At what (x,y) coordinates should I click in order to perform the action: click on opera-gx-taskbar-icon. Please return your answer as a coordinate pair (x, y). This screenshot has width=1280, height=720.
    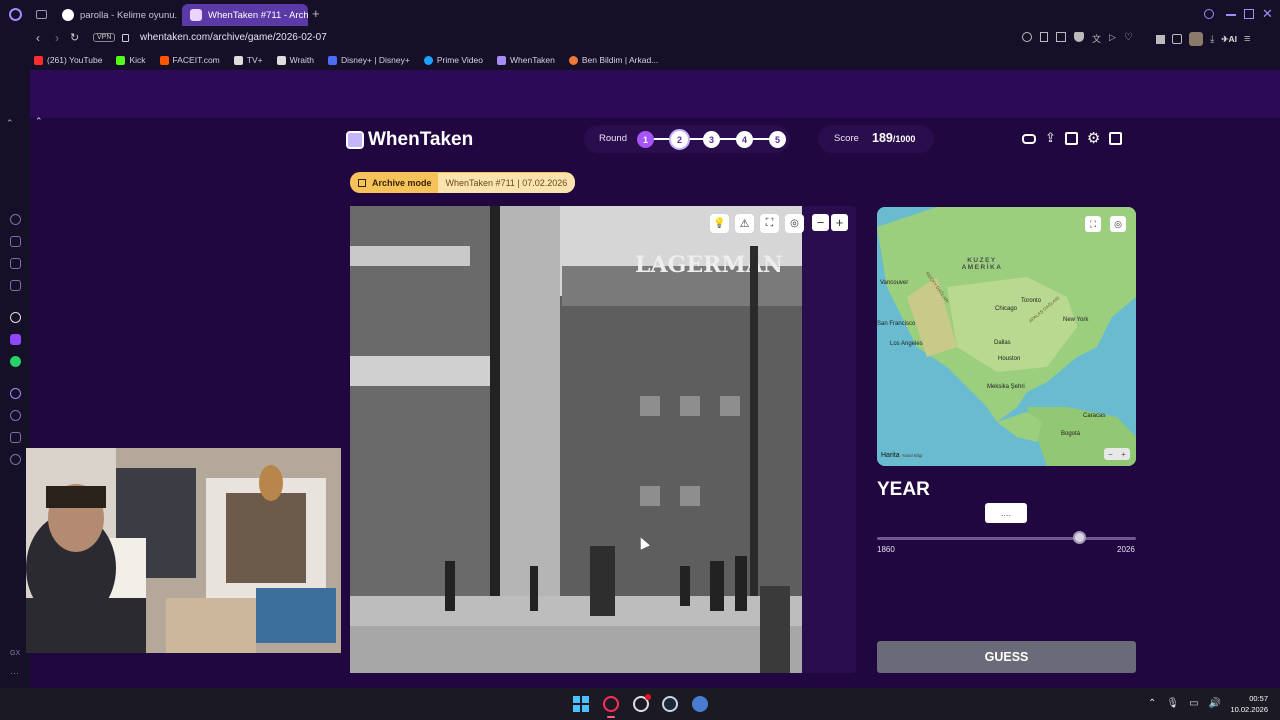
    Looking at the image, I should click on (611, 704).